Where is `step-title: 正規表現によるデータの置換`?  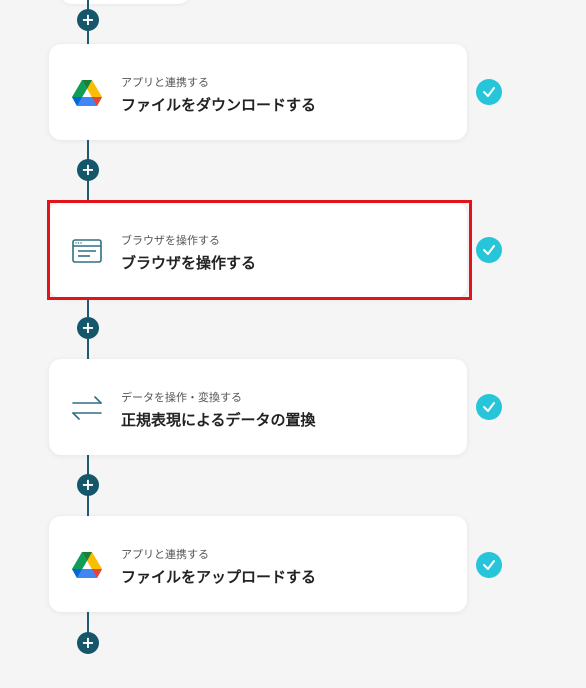
step-title: 正規表現によるデータの置換 is located at coordinates (218, 420).